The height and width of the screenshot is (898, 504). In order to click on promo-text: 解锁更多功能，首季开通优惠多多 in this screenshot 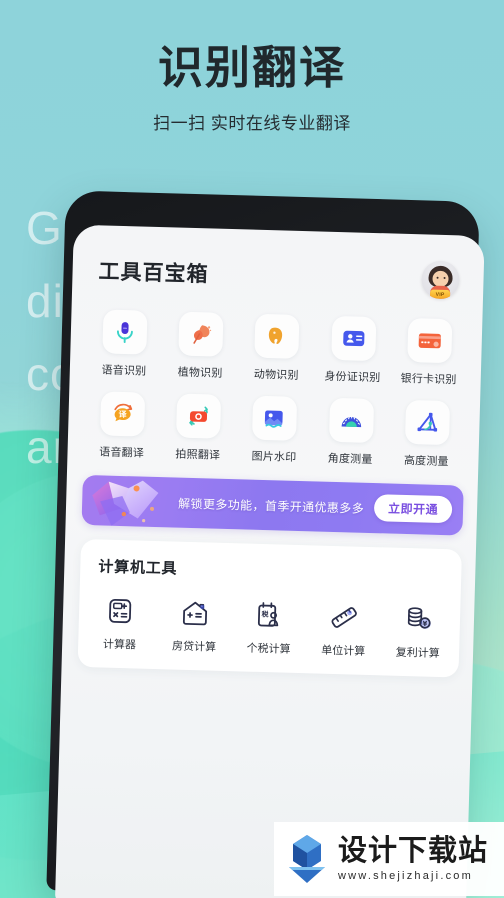, I will do `click(271, 506)`.